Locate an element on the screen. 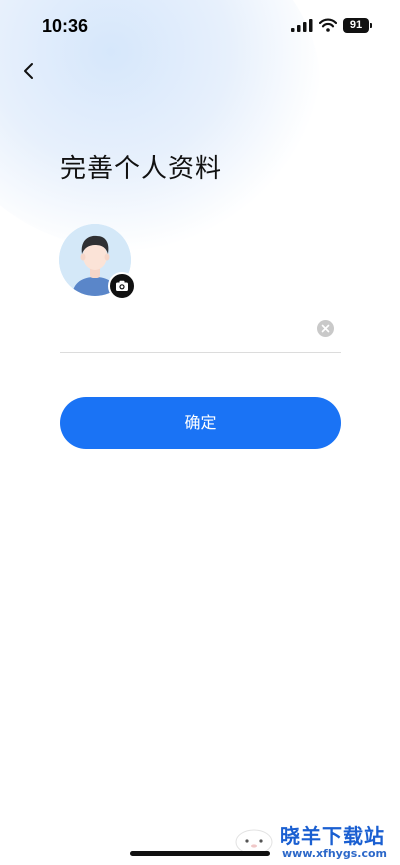 The height and width of the screenshot is (865, 400). clear-icon is located at coordinates (325, 328).